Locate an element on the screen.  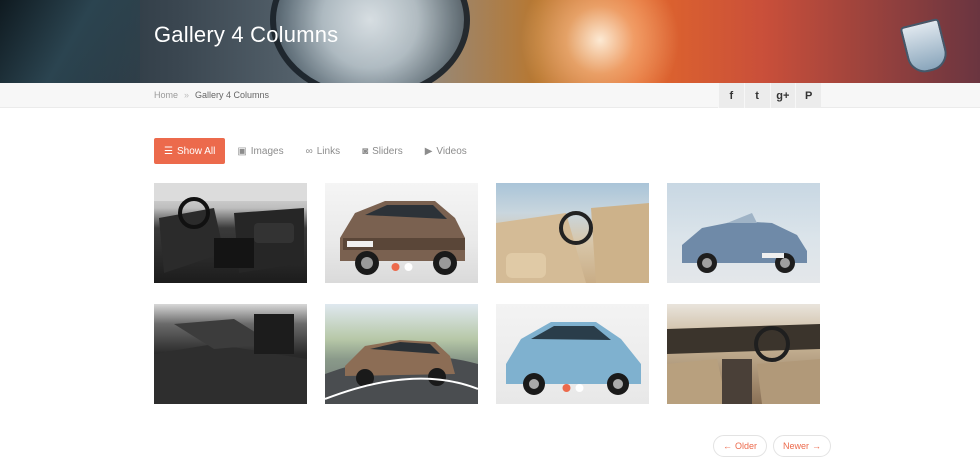
filter-sliders-button: ◙ Sliders is located at coordinates (382, 151).